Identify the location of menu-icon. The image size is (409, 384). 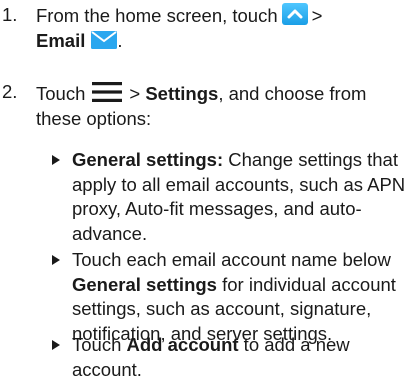
(107, 92).